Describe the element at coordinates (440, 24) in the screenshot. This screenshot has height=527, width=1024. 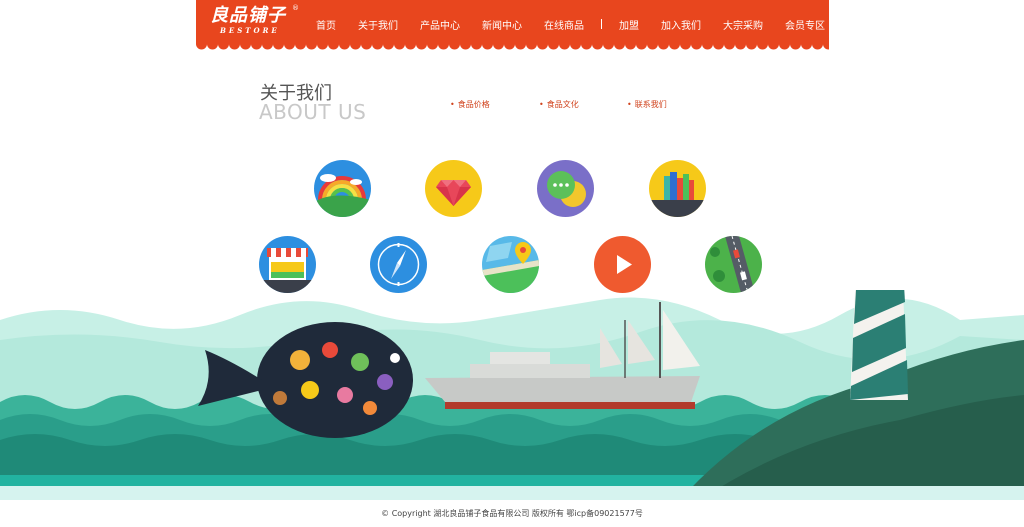
I see `nav-products: 产品中心` at that location.